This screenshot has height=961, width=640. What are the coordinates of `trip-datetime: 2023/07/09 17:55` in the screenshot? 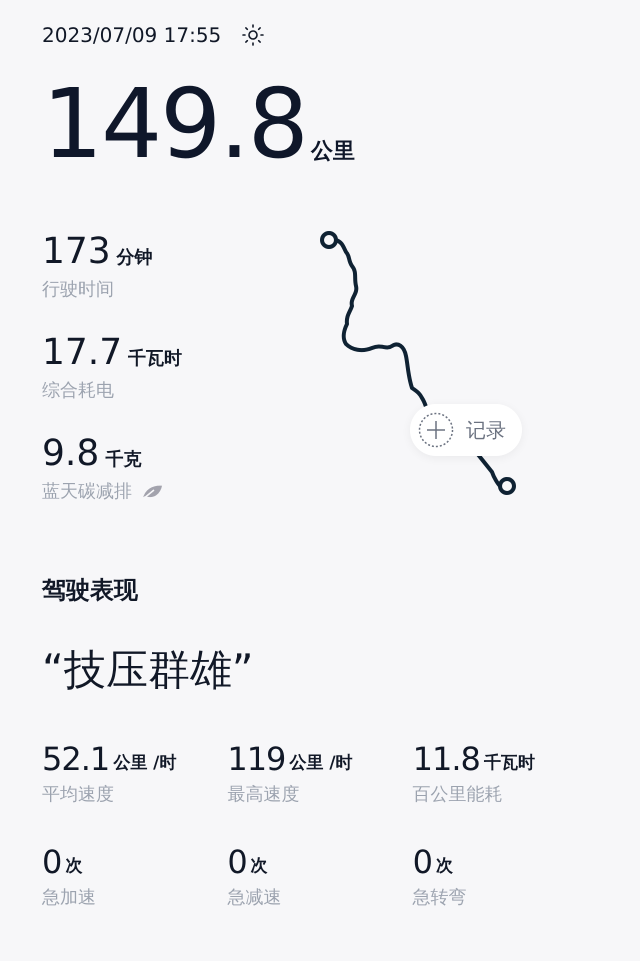 It's located at (132, 35).